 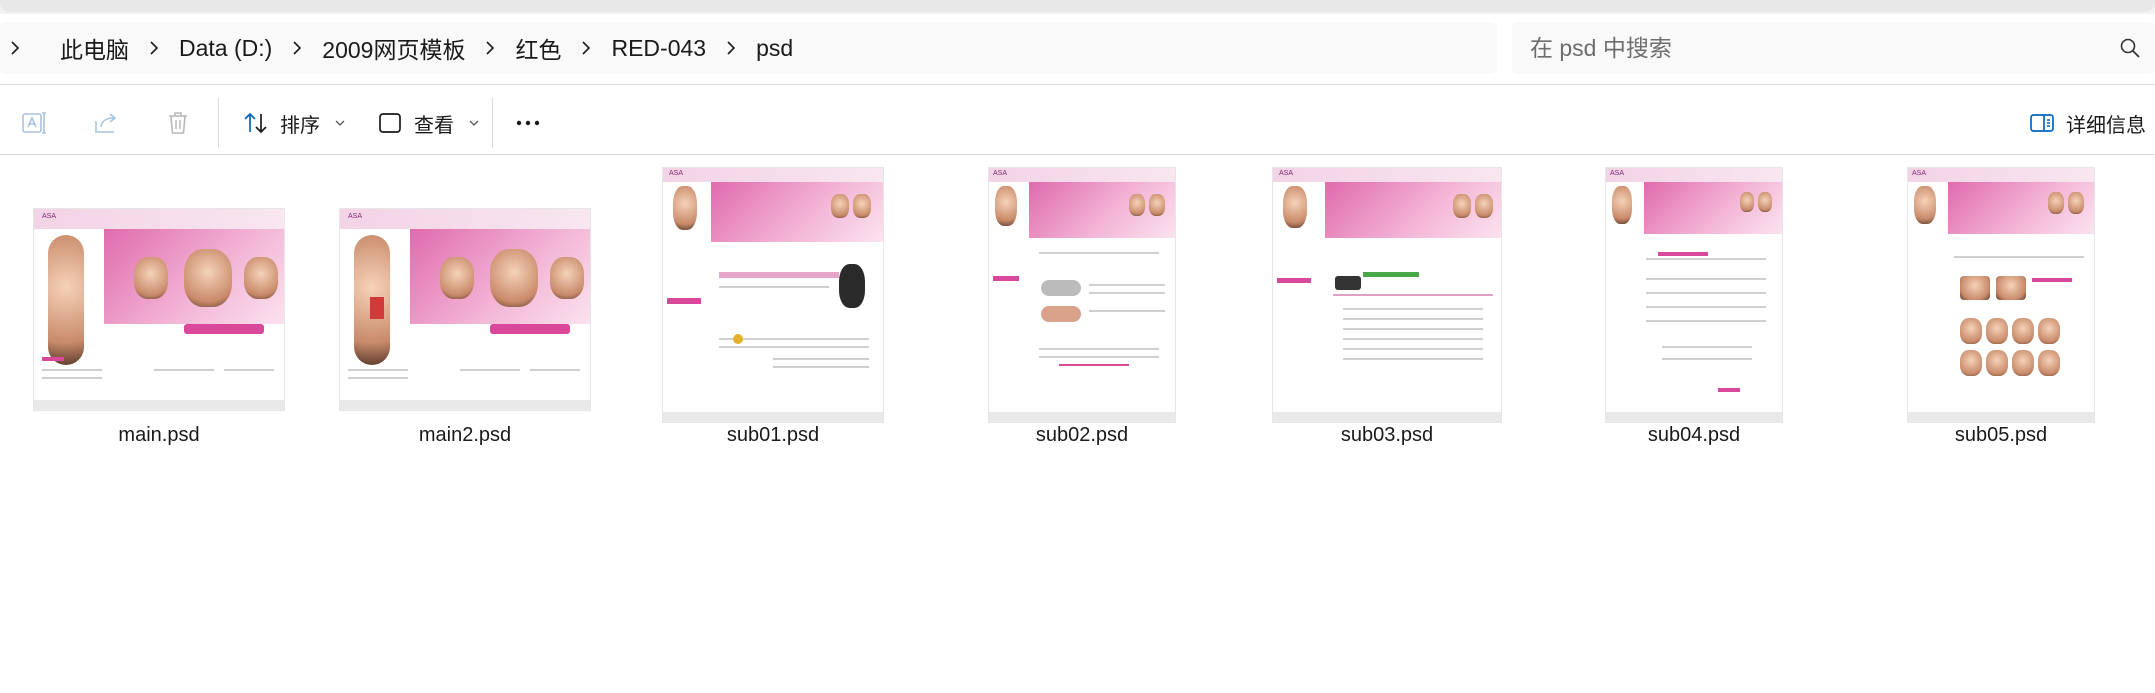 I want to click on details-pane-icon, so click(x=2042, y=123).